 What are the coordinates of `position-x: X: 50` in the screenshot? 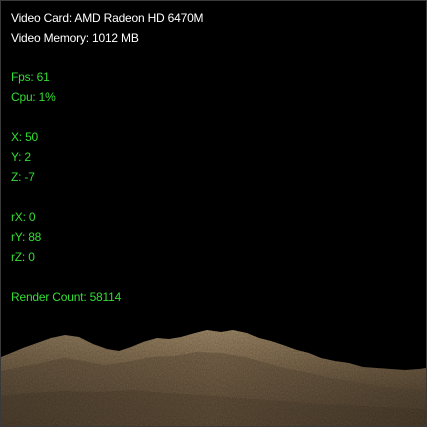 It's located at (25, 137).